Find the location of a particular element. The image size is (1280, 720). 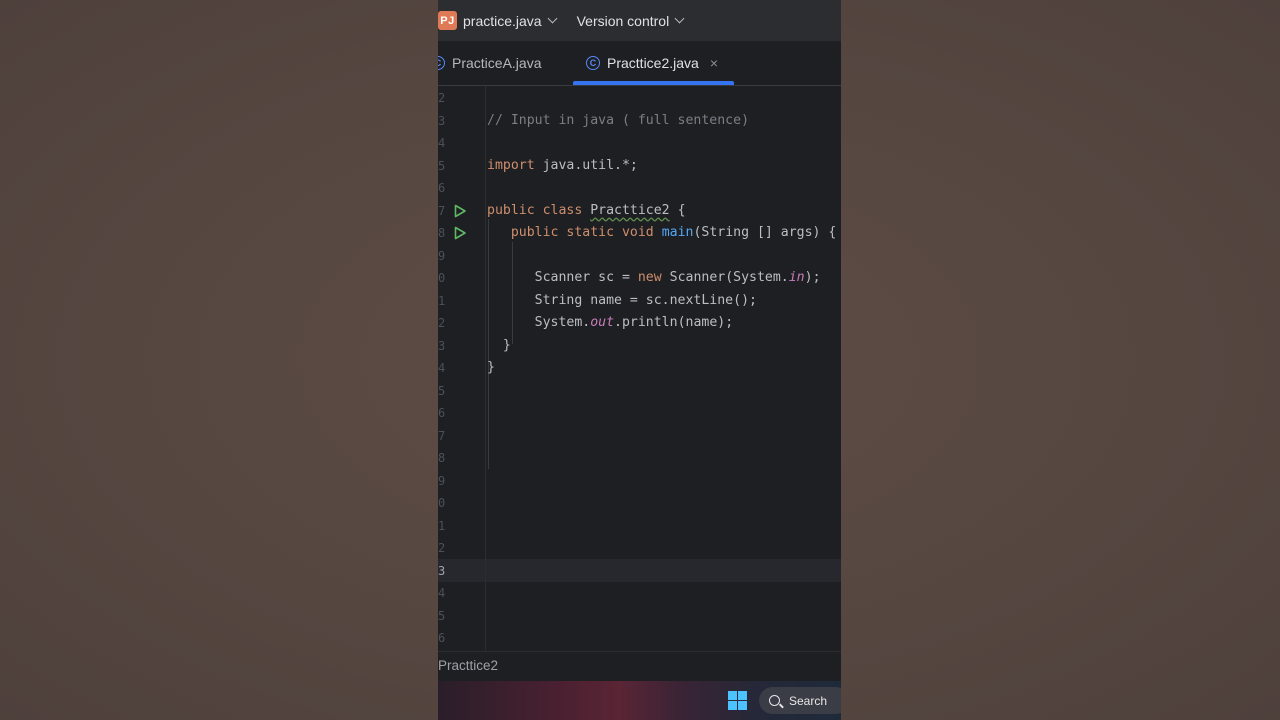

code-line: 0 is located at coordinates (639, 503).